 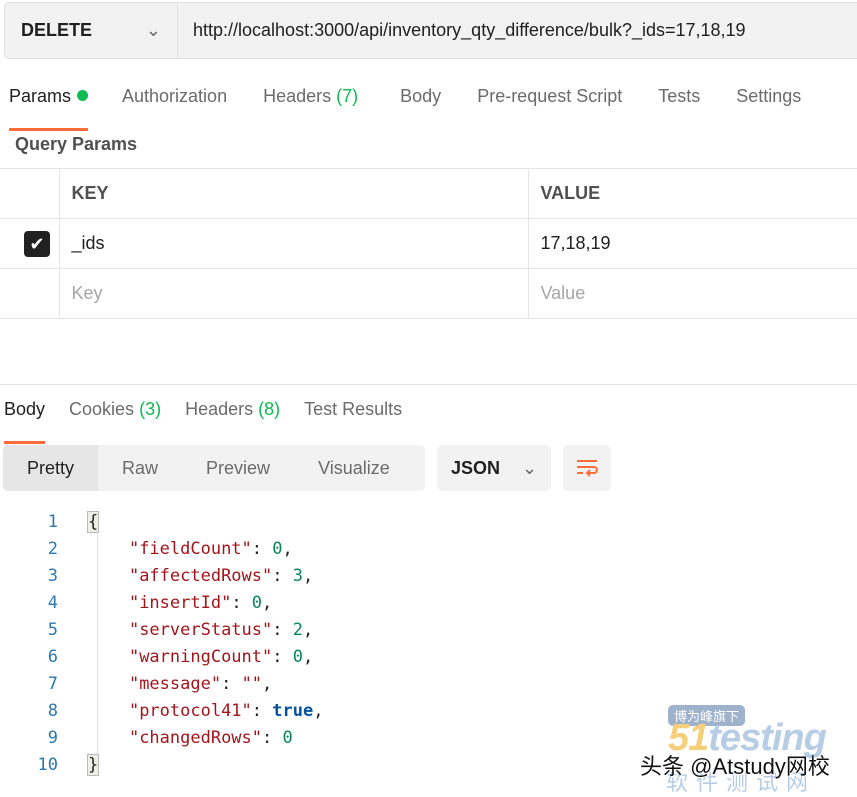 I want to click on code-line: "warningCount": 0,, so click(x=221, y=657).